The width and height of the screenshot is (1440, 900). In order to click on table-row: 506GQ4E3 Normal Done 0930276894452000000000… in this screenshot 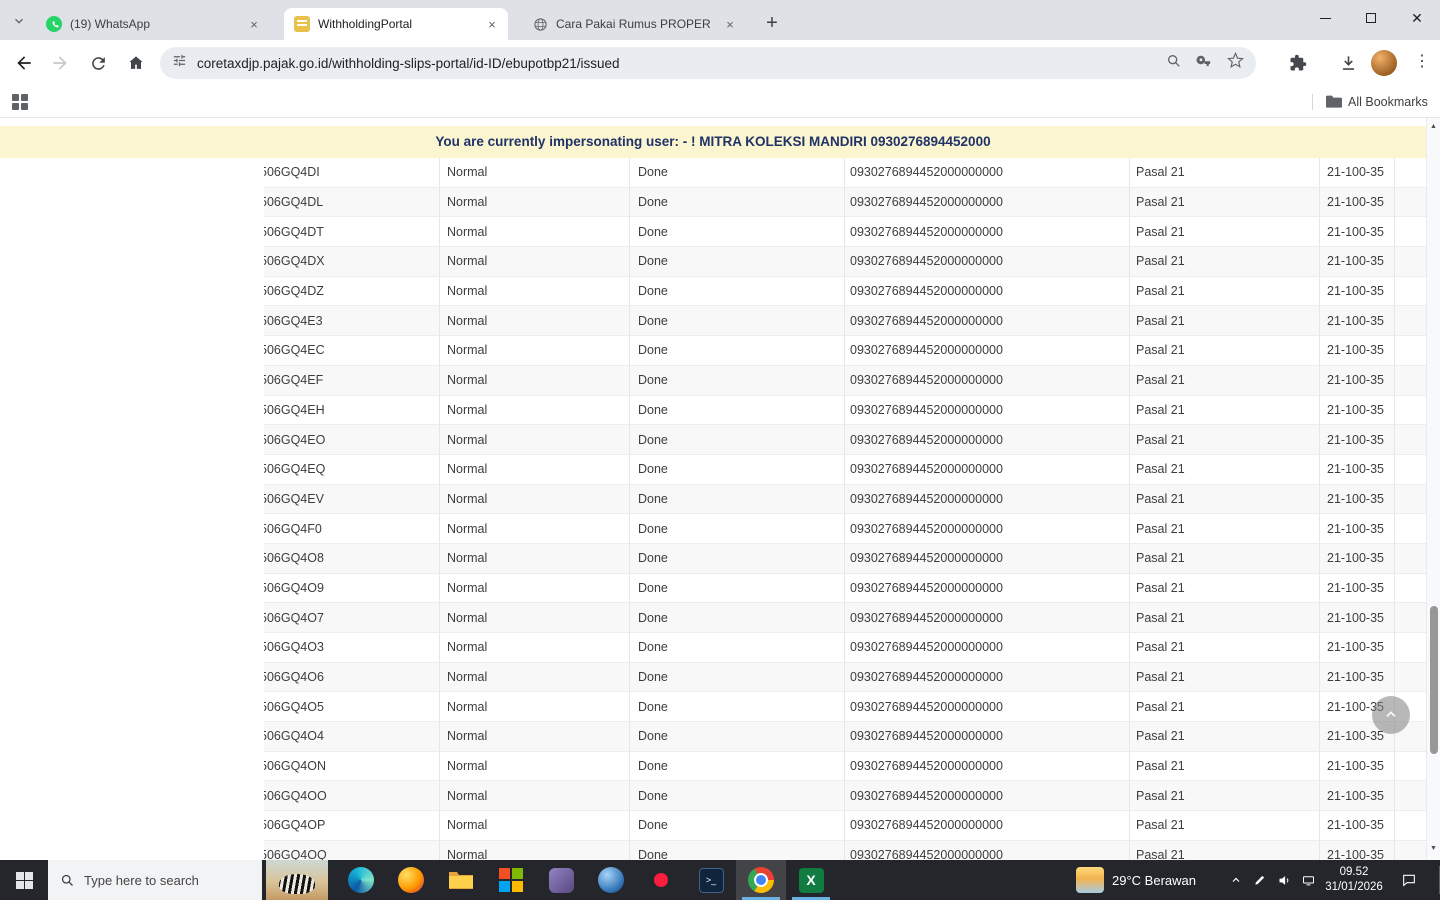, I will do `click(845, 321)`.